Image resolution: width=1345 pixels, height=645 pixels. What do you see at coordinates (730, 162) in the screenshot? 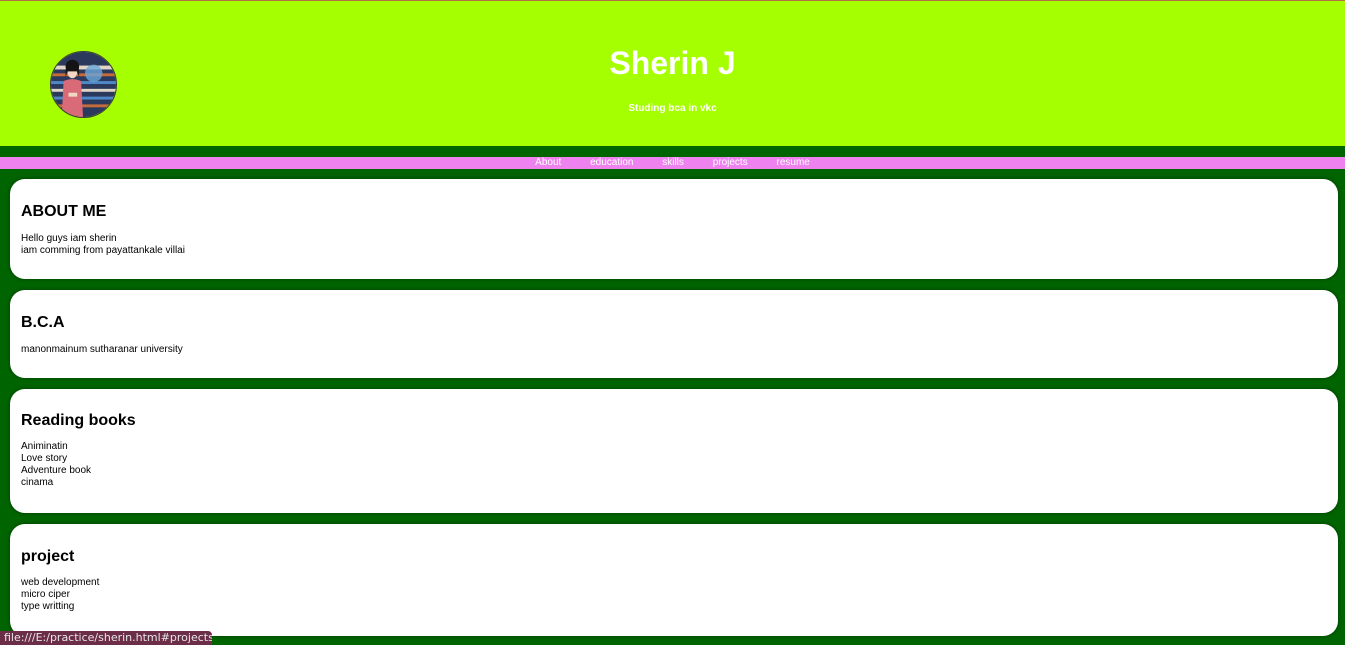
I see `nav-link-projects: projects` at bounding box center [730, 162].